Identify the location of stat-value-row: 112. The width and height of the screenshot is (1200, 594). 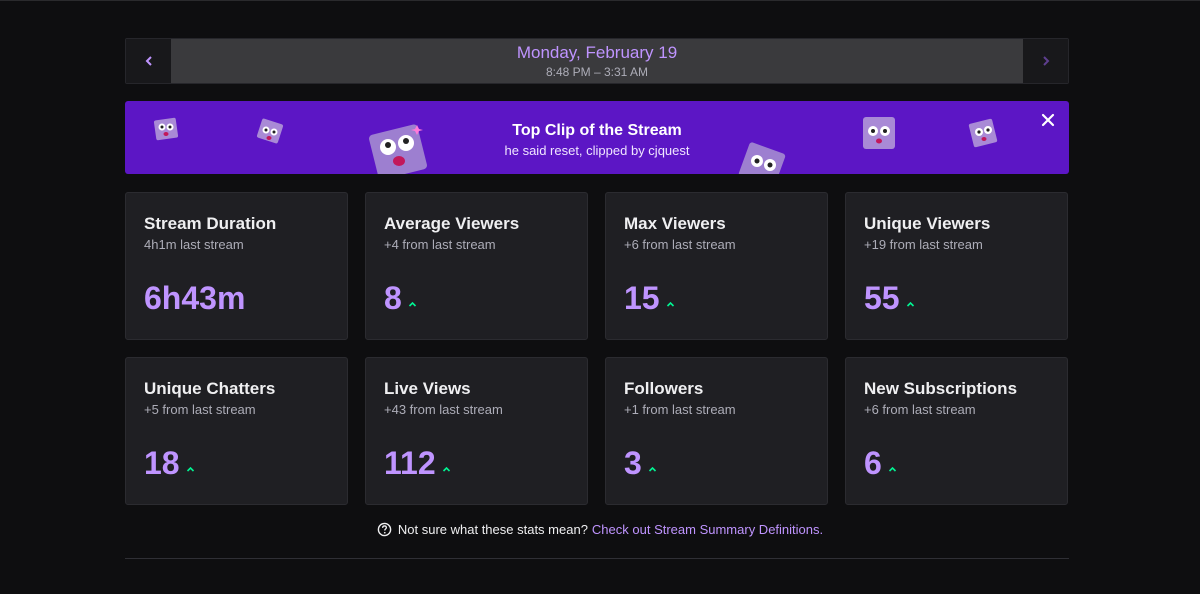
(417, 463).